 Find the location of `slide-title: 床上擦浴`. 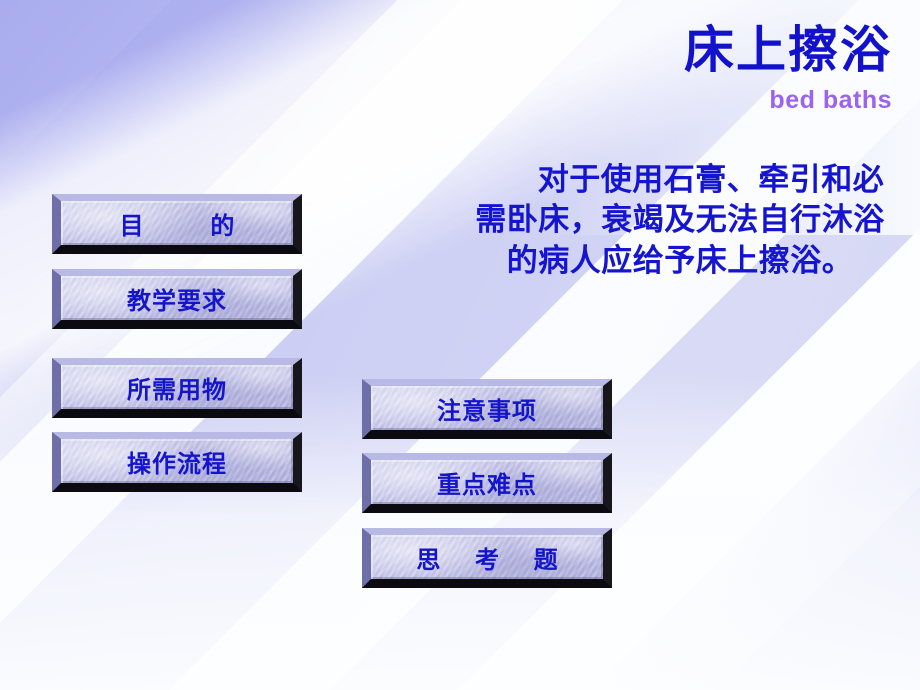

slide-title: 床上擦浴 is located at coordinates (788, 50).